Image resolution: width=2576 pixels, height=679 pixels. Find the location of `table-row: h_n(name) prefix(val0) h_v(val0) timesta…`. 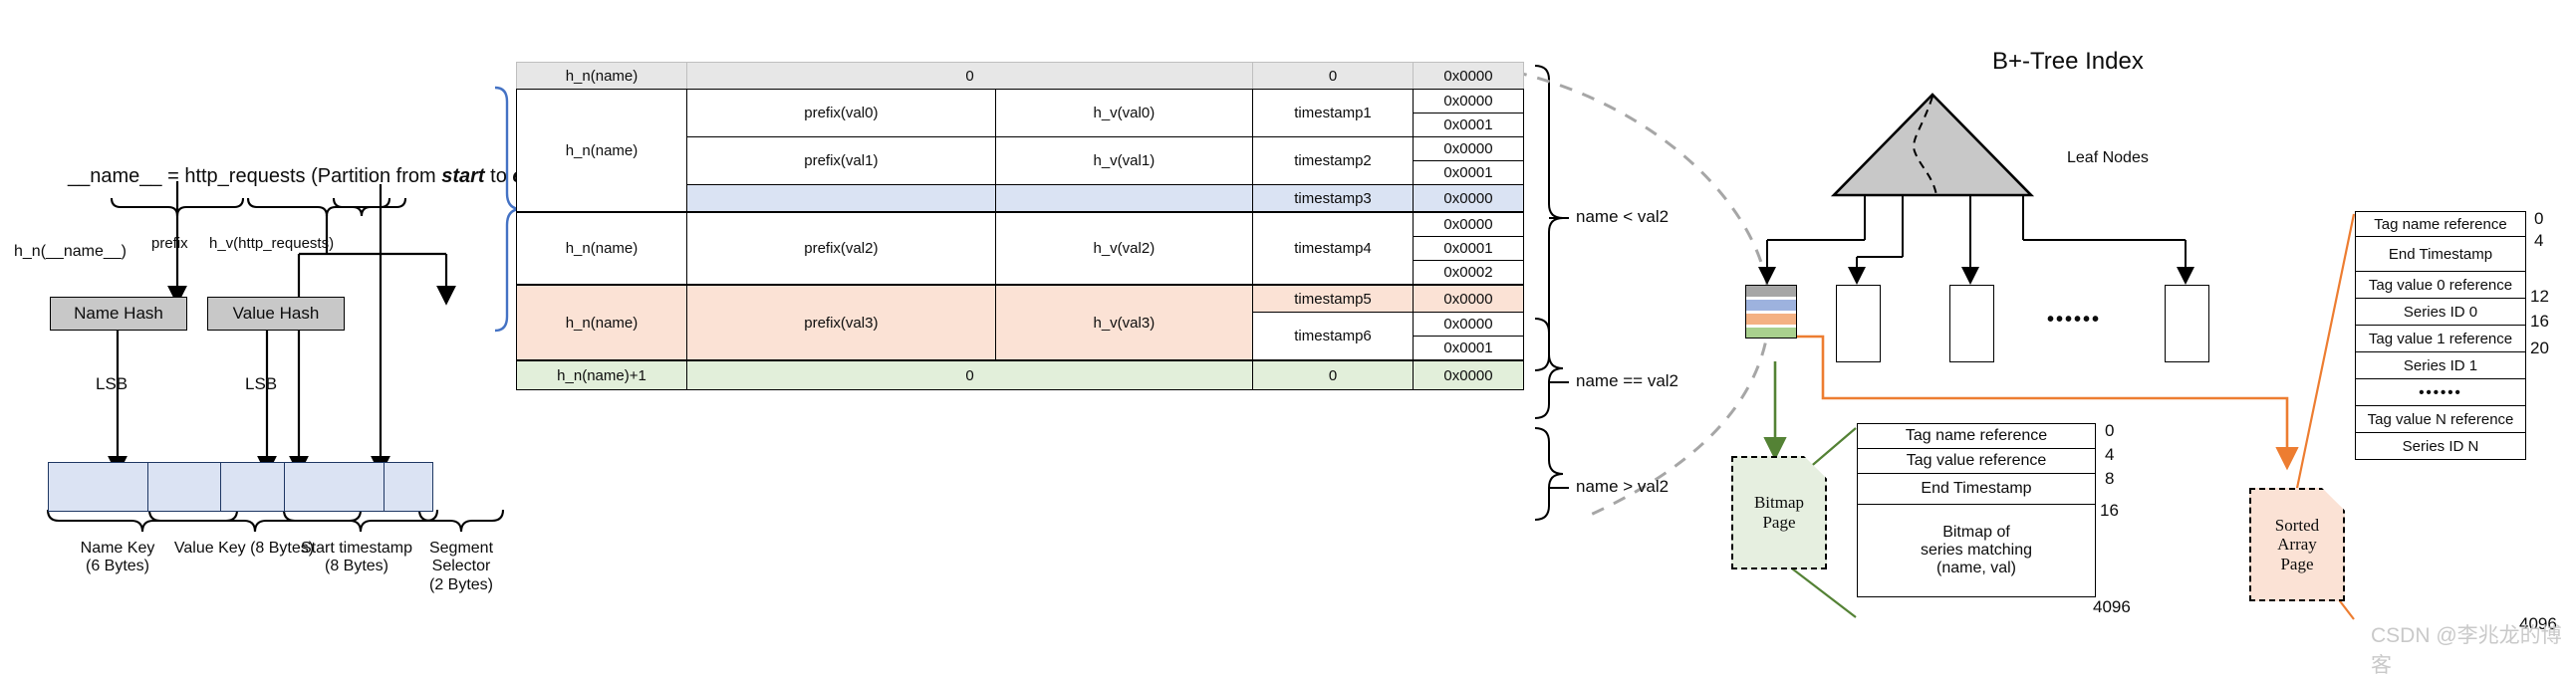

table-row: h_n(name) prefix(val0) h_v(val0) timesta… is located at coordinates (1020, 151).